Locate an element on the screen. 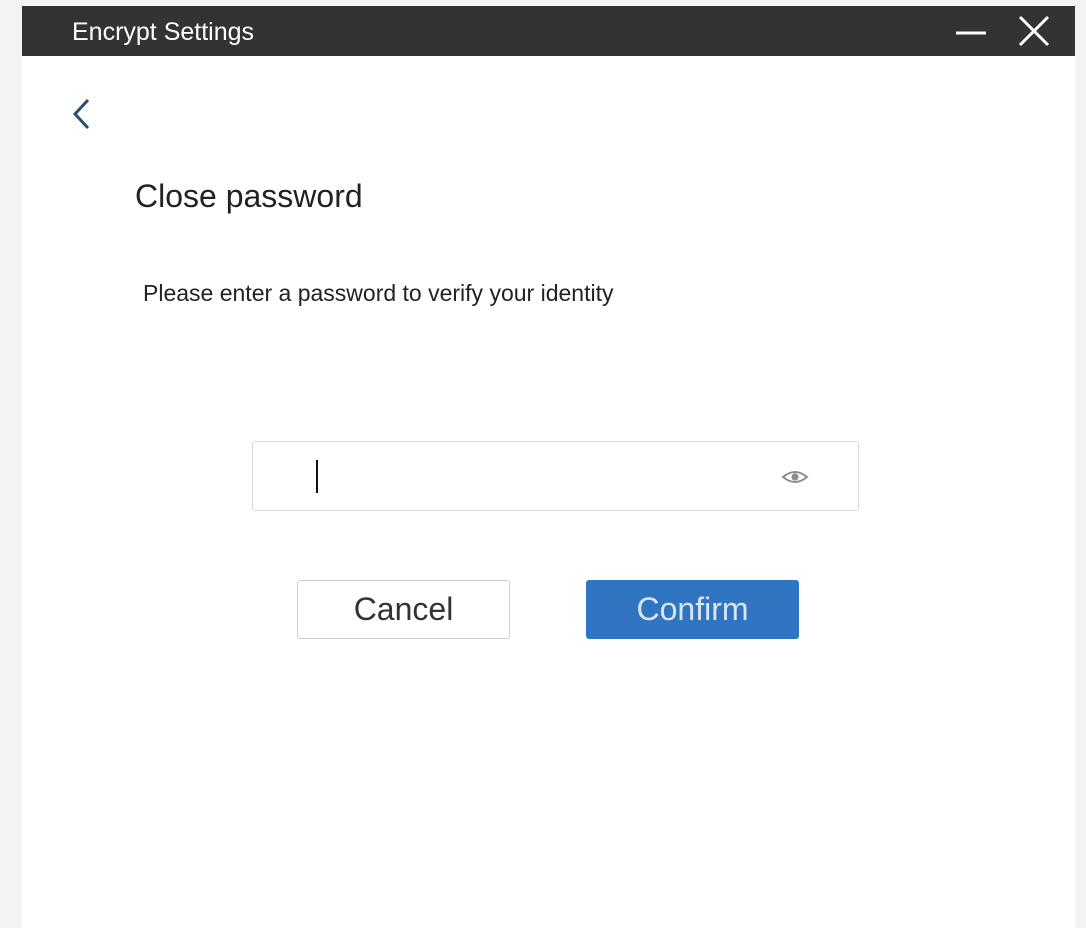 This screenshot has width=1086, height=928. minimize-icon is located at coordinates (971, 33).